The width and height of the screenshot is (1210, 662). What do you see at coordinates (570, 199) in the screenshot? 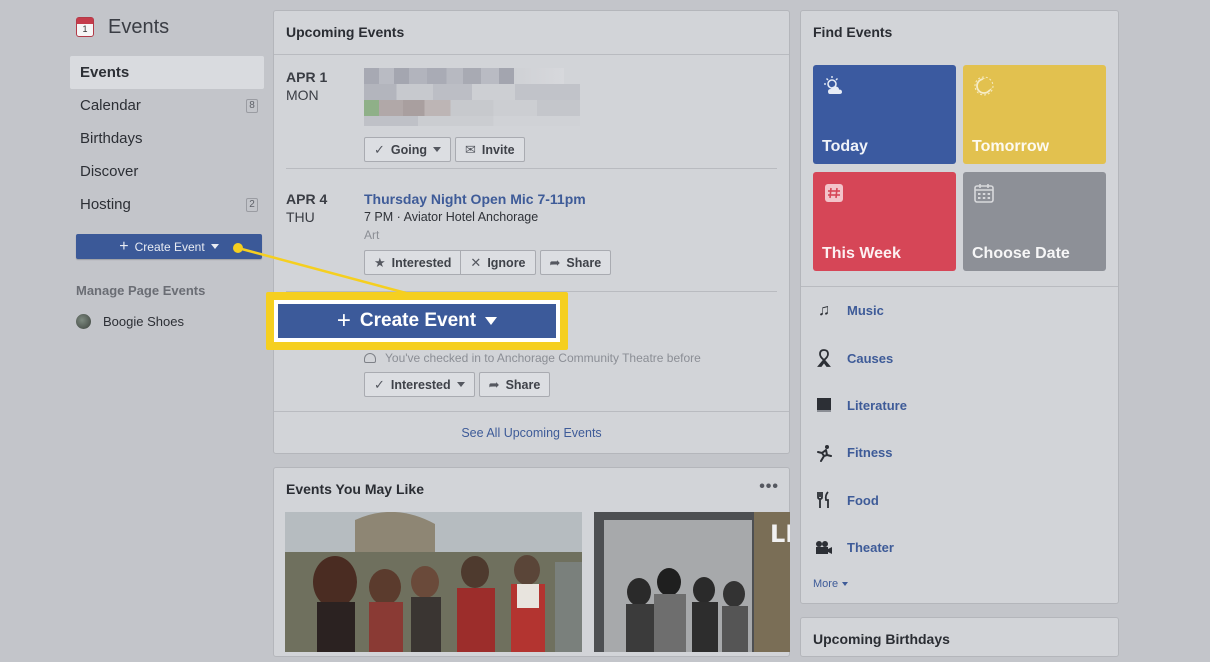
I see `event-title-link: Thursday Night Open Mic 7-11pm` at bounding box center [570, 199].